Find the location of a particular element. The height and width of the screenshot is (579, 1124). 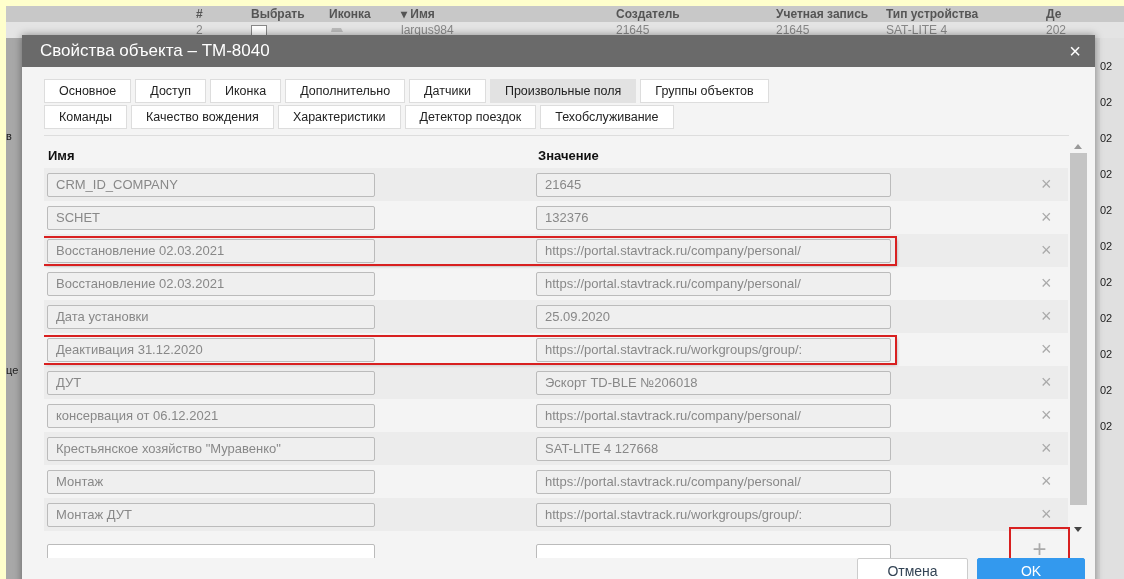

table-cell-text: в is located at coordinates (9, 136).